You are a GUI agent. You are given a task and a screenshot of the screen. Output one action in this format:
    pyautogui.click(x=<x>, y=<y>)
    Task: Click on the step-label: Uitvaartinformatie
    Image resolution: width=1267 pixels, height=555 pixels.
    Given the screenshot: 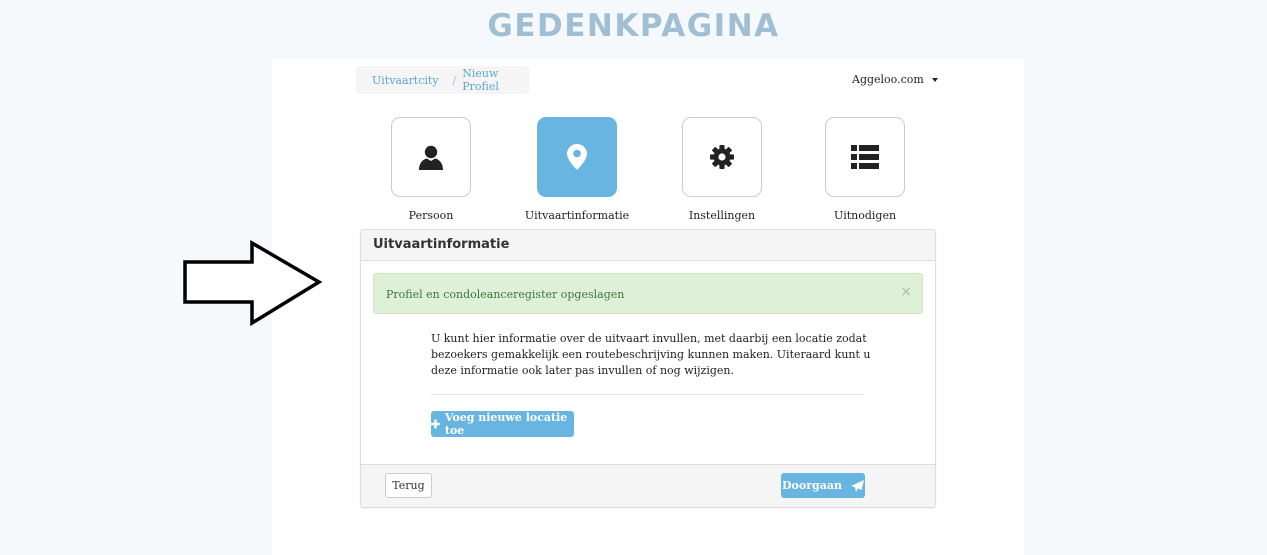 What is the action you would take?
    pyautogui.click(x=577, y=215)
    